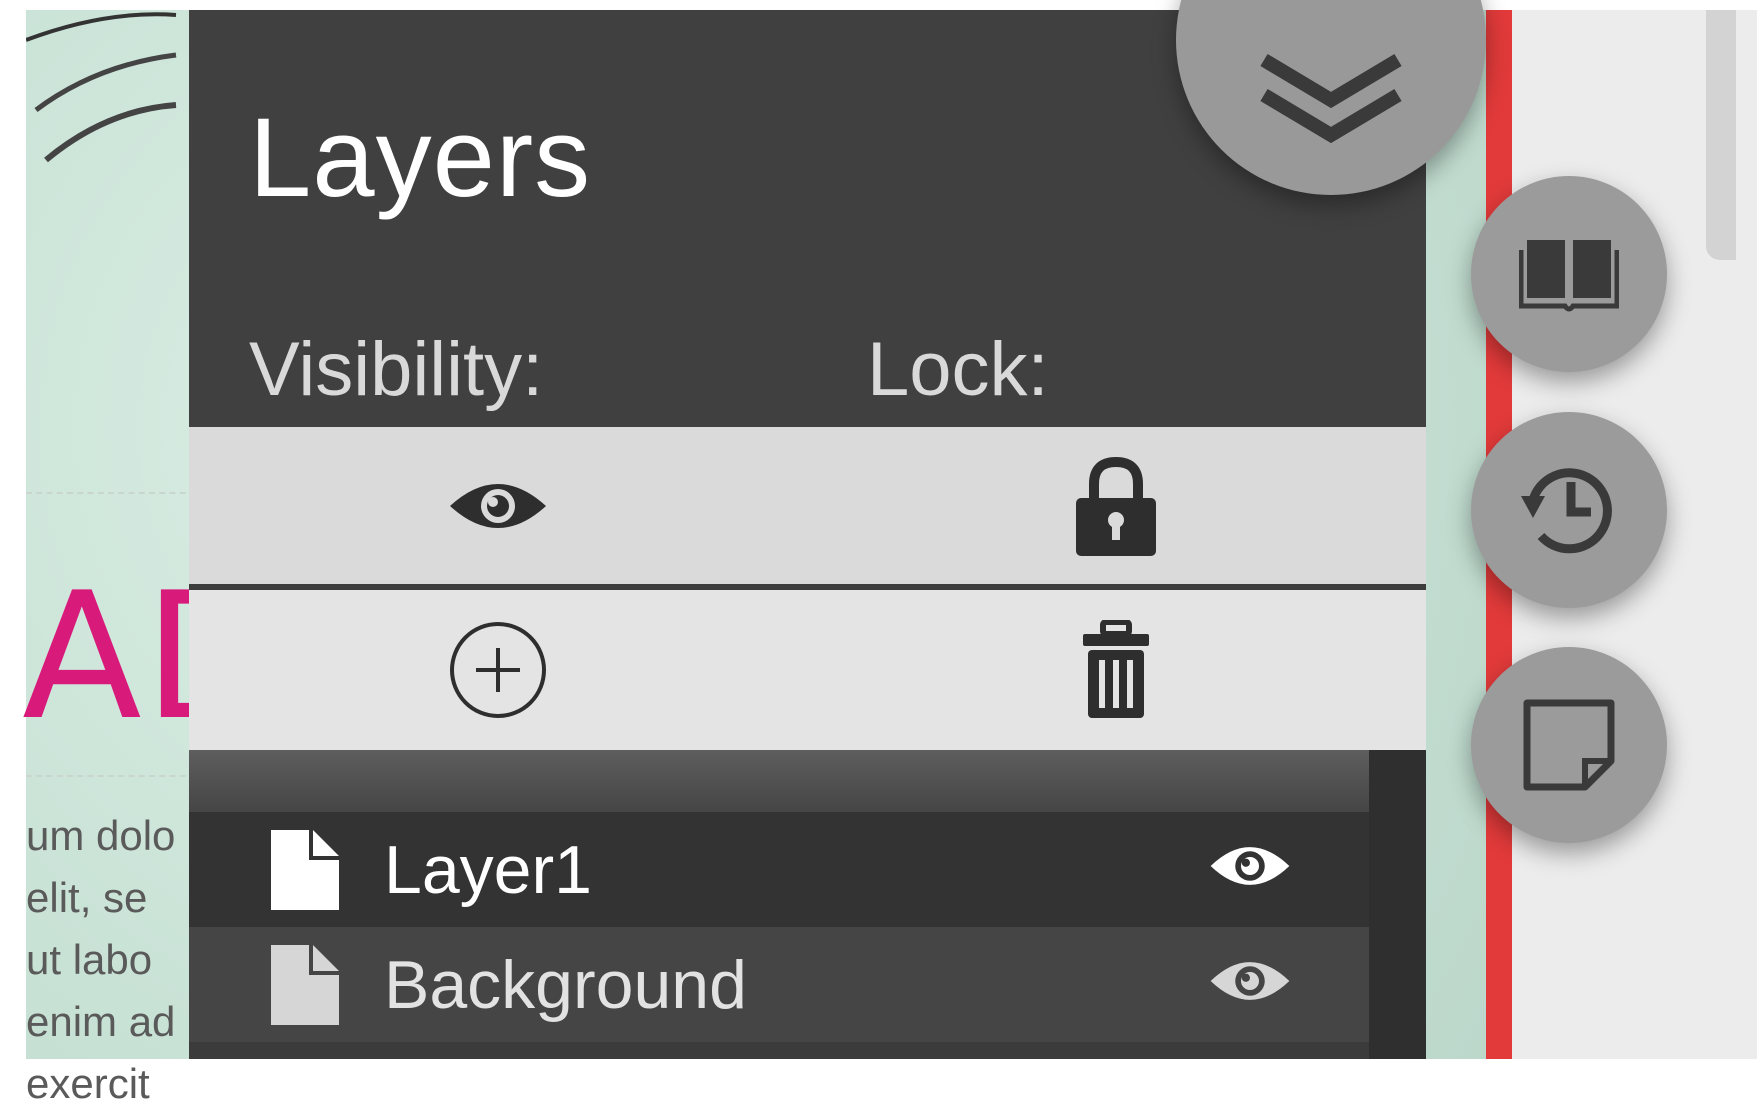 Image resolution: width=1757 pixels, height=1115 pixels. I want to click on add-layer-button, so click(498, 670).